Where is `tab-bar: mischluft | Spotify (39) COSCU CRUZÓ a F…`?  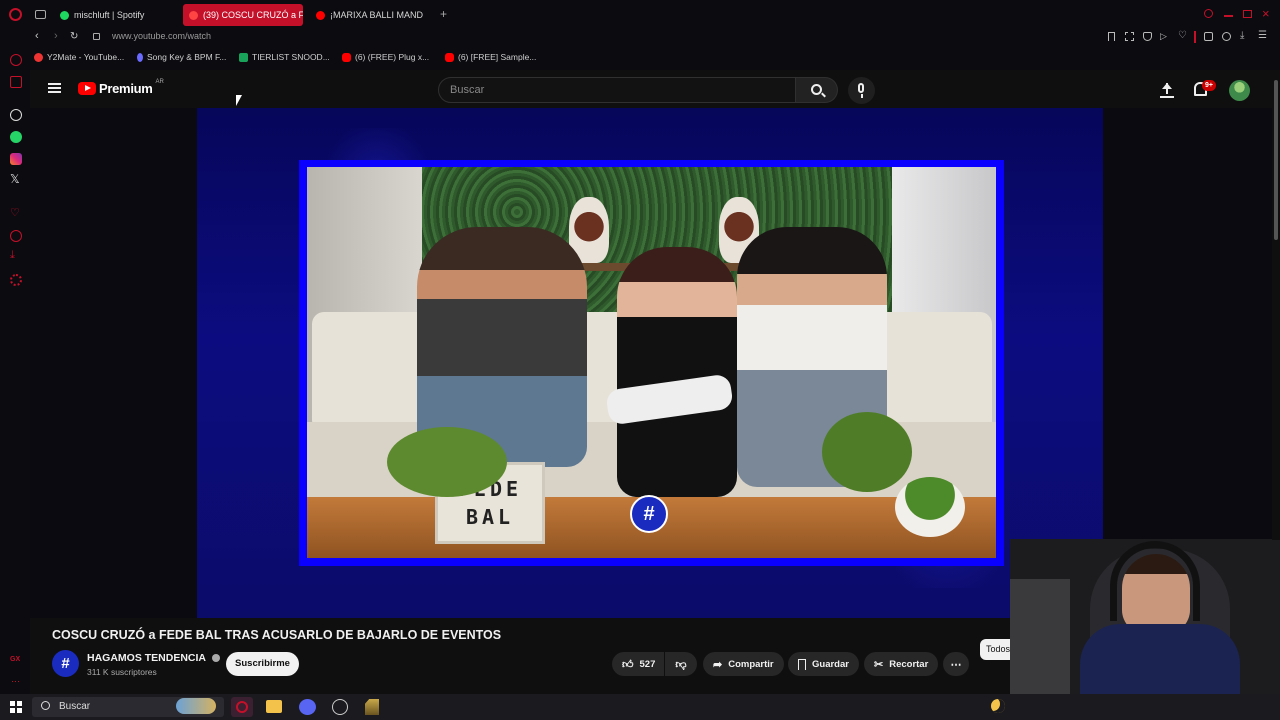 tab-bar: mischluft | Spotify (39) COSCU CRUZÓ a F… is located at coordinates (640, 14).